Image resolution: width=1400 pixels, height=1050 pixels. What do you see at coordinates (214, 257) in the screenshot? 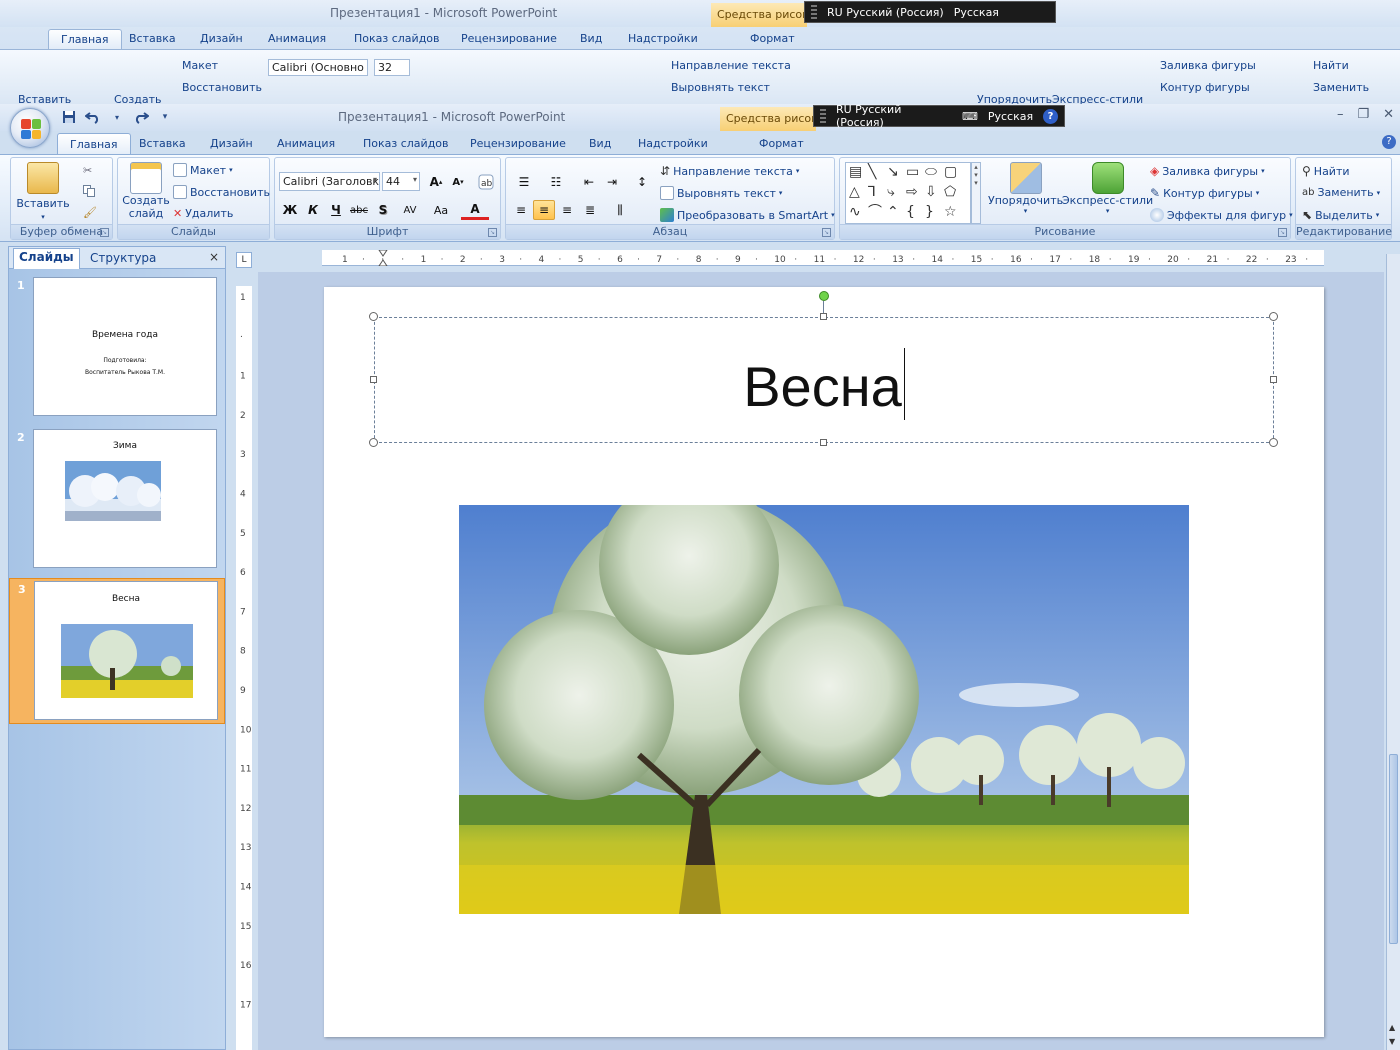
I see `close-pane-icon: ×` at bounding box center [214, 257].